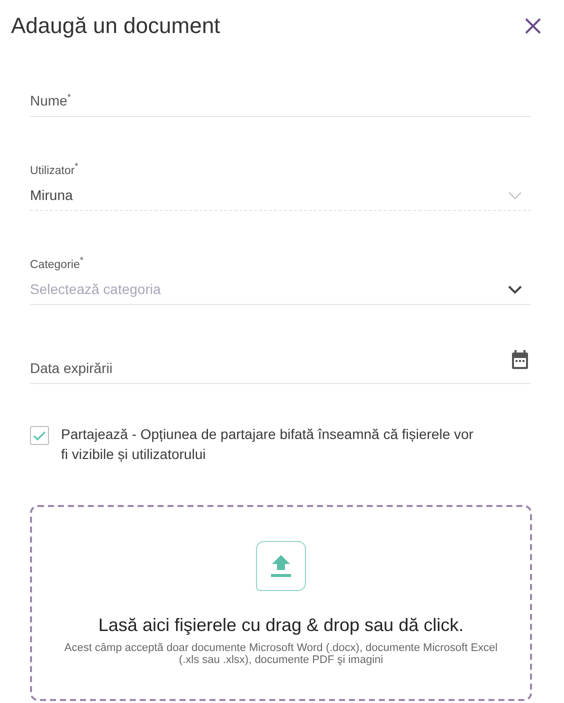 The width and height of the screenshot is (564, 703). I want to click on dropzone-heading: Lasă aici fişierele cu drag & drop sau dă click., so click(281, 625).